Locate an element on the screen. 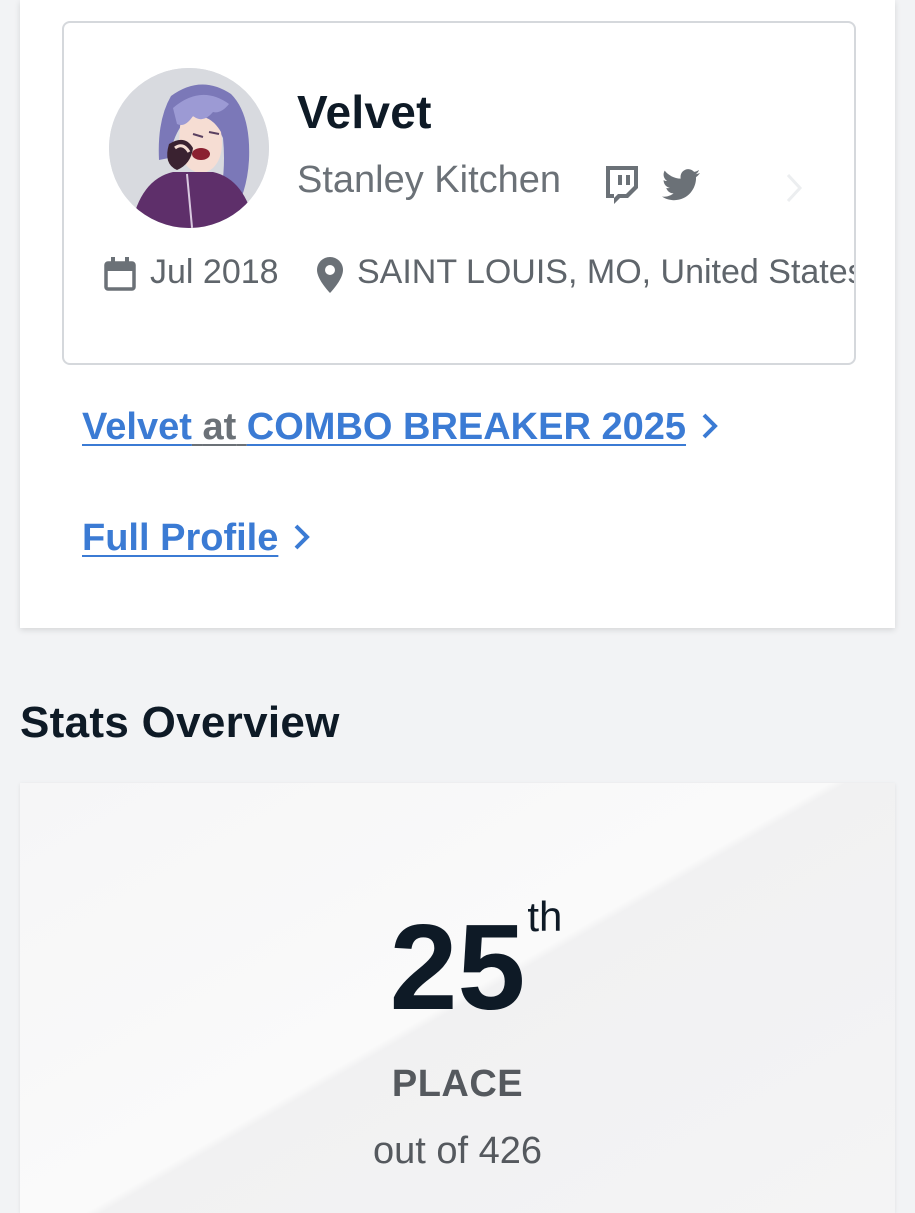 This screenshot has width=915, height=1213. full-profile-link-text: Full Profile is located at coordinates (180, 538).